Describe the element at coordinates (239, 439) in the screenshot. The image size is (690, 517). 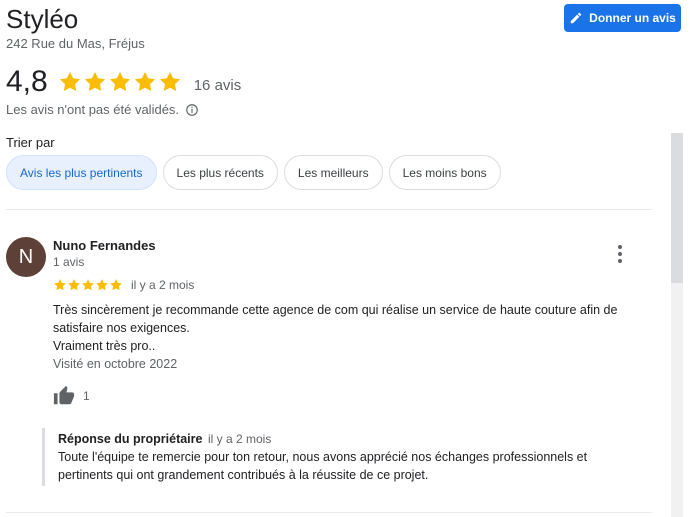
I see `owner-reply-date: il y a 2 mois` at that location.